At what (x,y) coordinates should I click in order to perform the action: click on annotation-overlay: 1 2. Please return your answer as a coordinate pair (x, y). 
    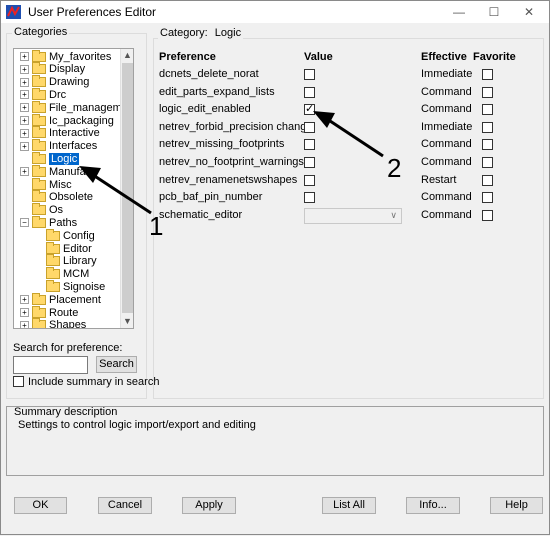
    Looking at the image, I should click on (240, 176).